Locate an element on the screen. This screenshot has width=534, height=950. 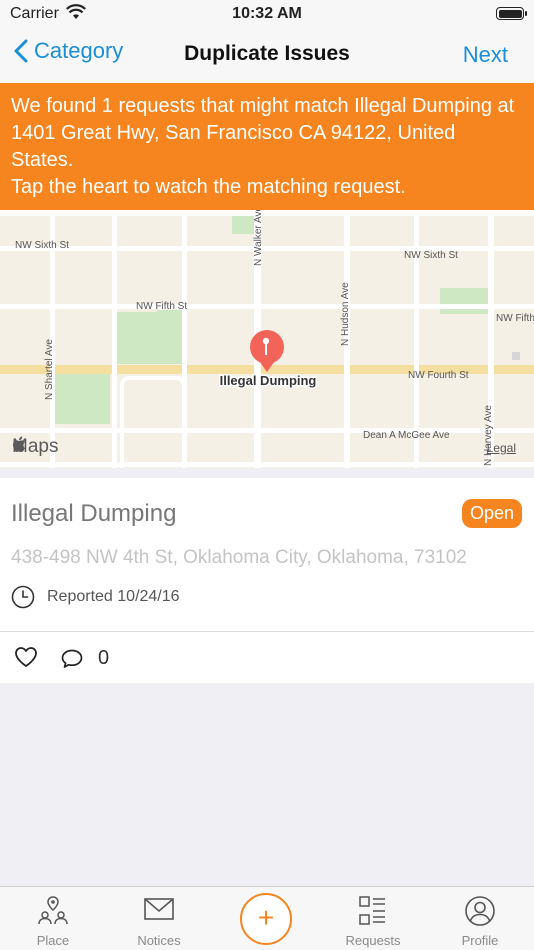
comment-icon is located at coordinates (72, 661).